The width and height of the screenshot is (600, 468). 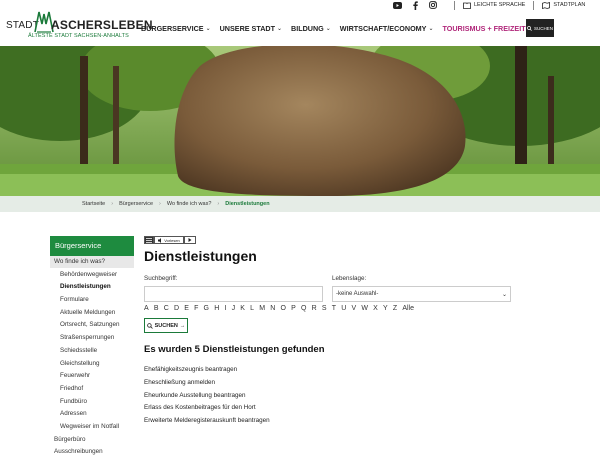 What do you see at coordinates (92, 452) in the screenshot?
I see `sidebar-item-ausschreibungen: Ausschreibungen` at bounding box center [92, 452].